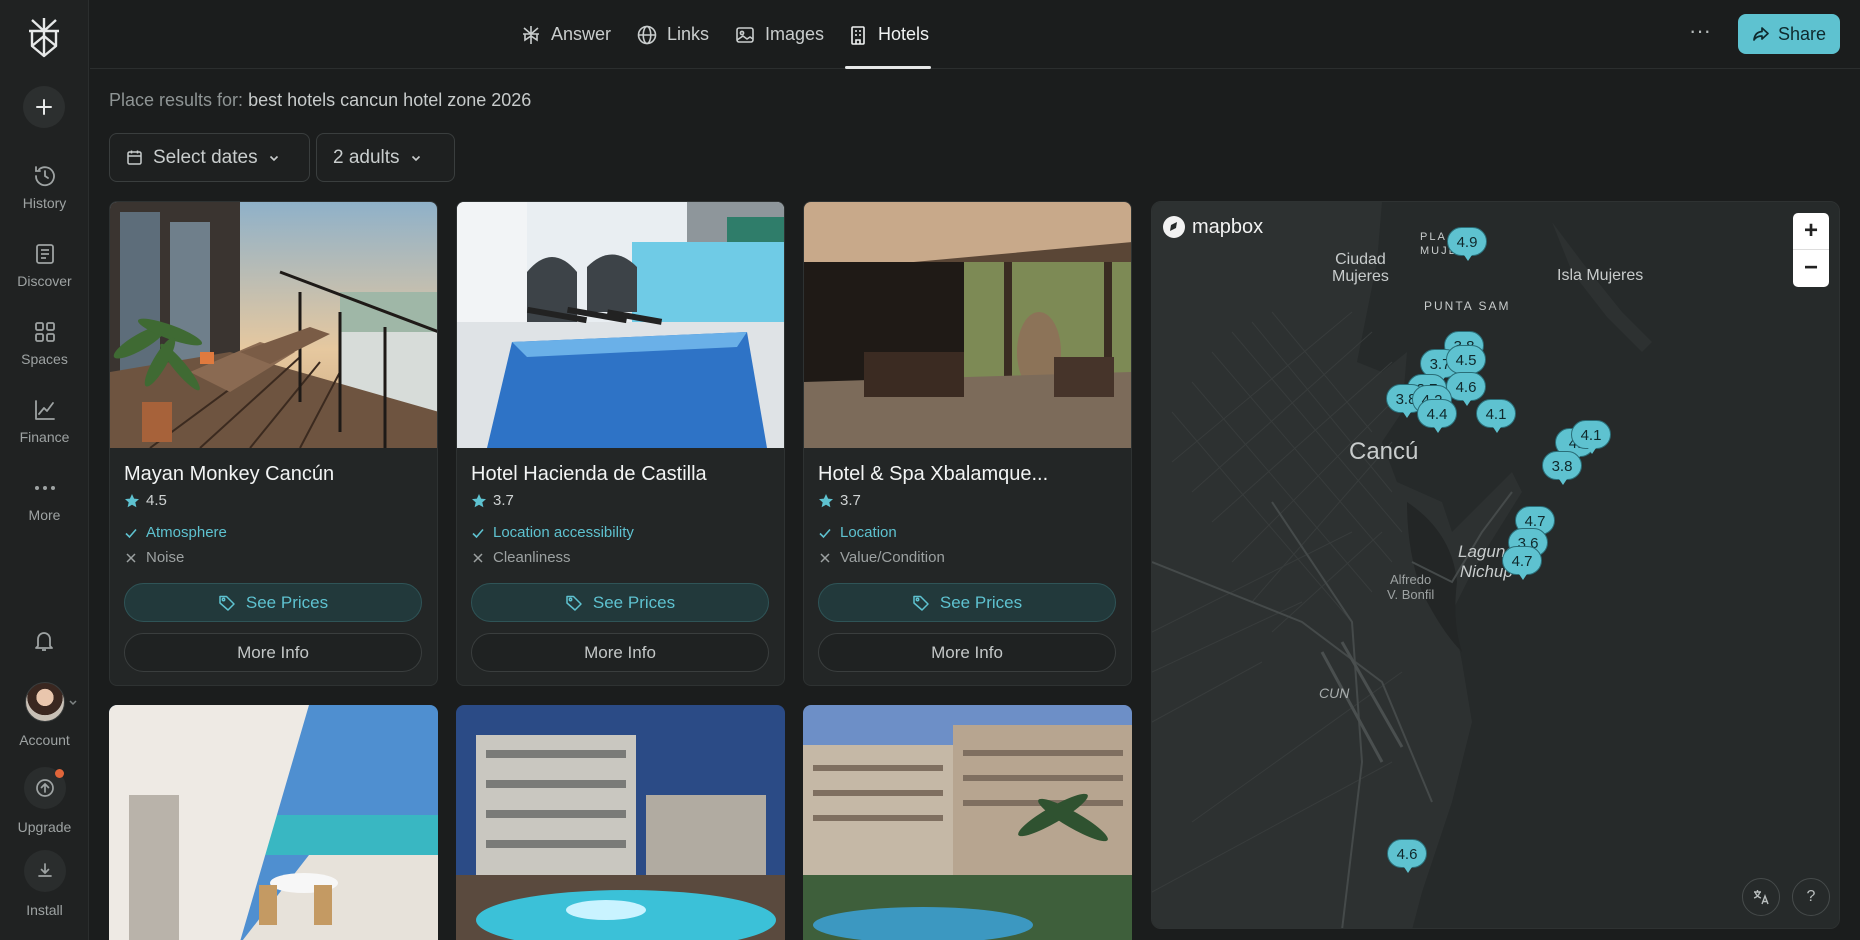 Image resolution: width=1860 pixels, height=940 pixels. What do you see at coordinates (892, 557) in the screenshot?
I see `con-label: Value/Condition` at bounding box center [892, 557].